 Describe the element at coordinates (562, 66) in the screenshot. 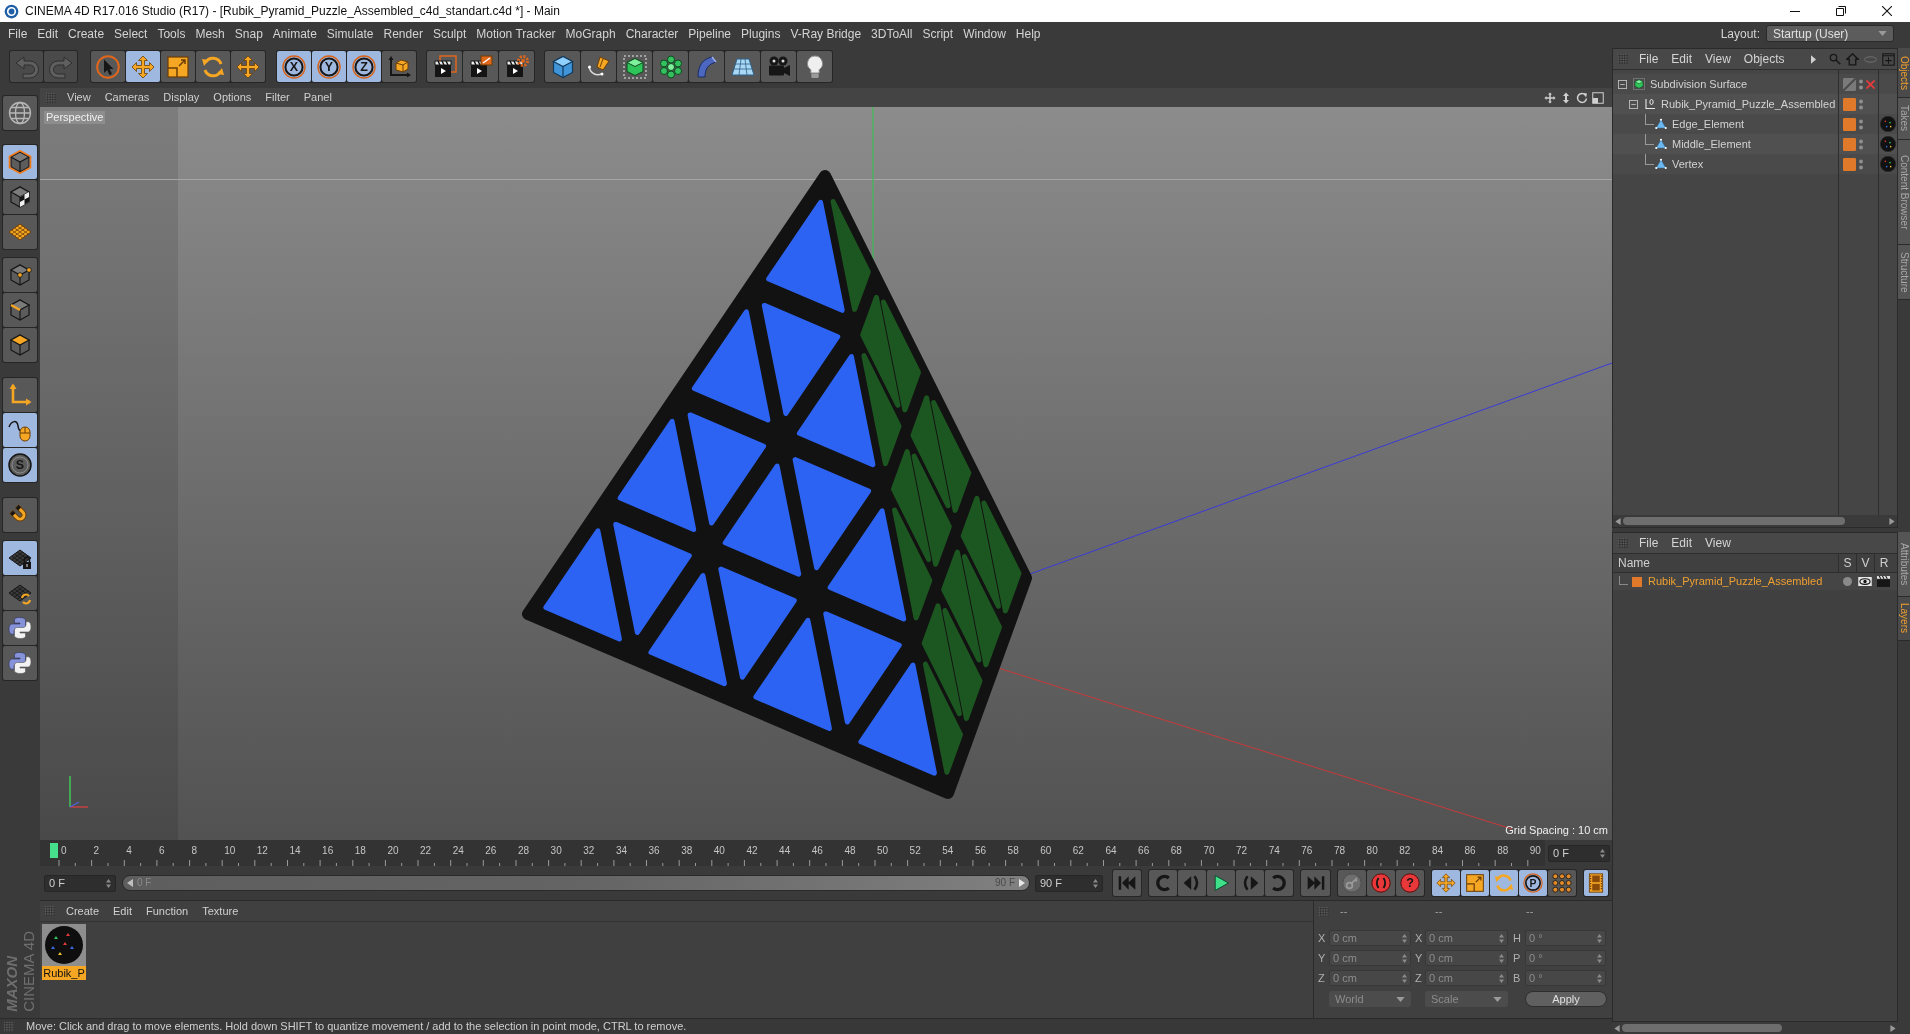

I see `cube-button` at that location.